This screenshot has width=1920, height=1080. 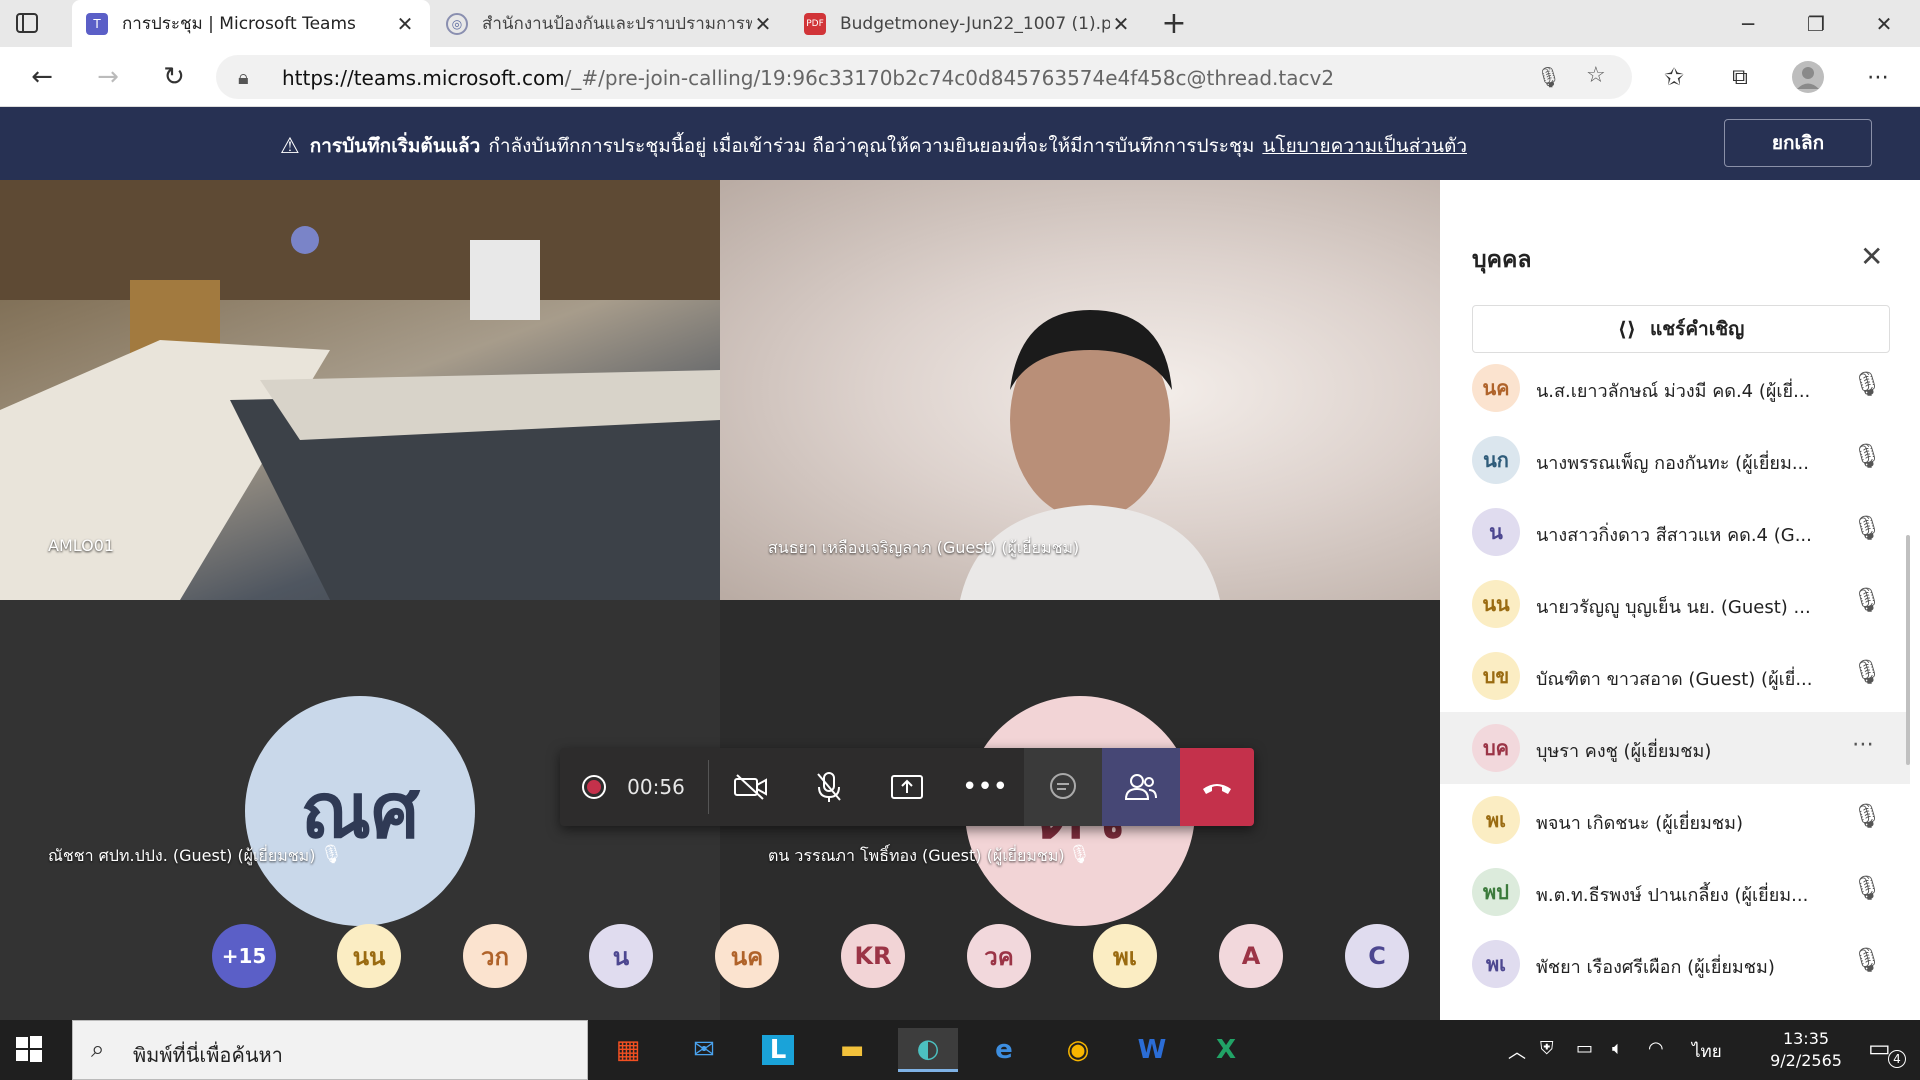 I want to click on participant-name: AMLO01, so click(x=81, y=545).